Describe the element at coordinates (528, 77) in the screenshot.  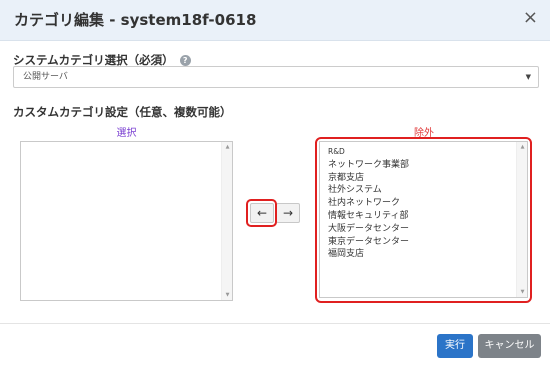
I see `dropdown-caret-icon: ▼` at that location.